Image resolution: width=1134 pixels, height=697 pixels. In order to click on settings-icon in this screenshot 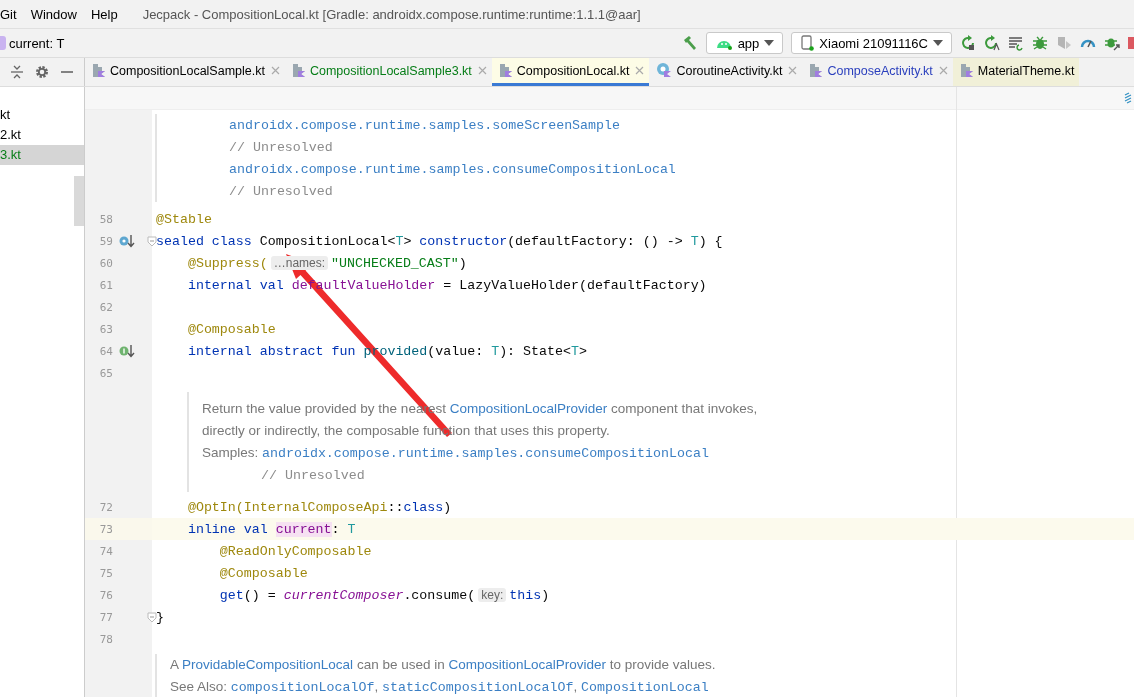, I will do `click(42, 72)`.